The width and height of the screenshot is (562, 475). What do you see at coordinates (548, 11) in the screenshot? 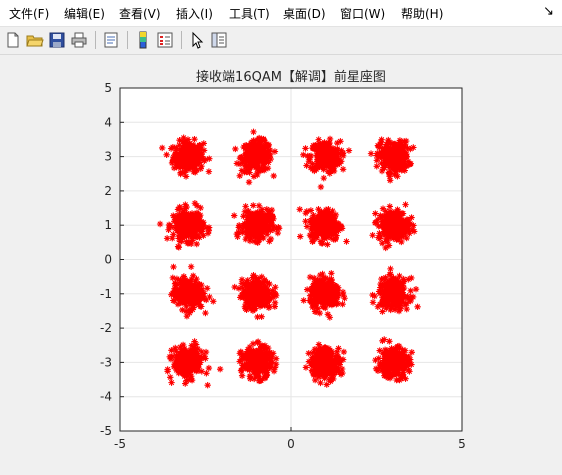
I see `undock-arrow-icon: ↘` at bounding box center [548, 11].